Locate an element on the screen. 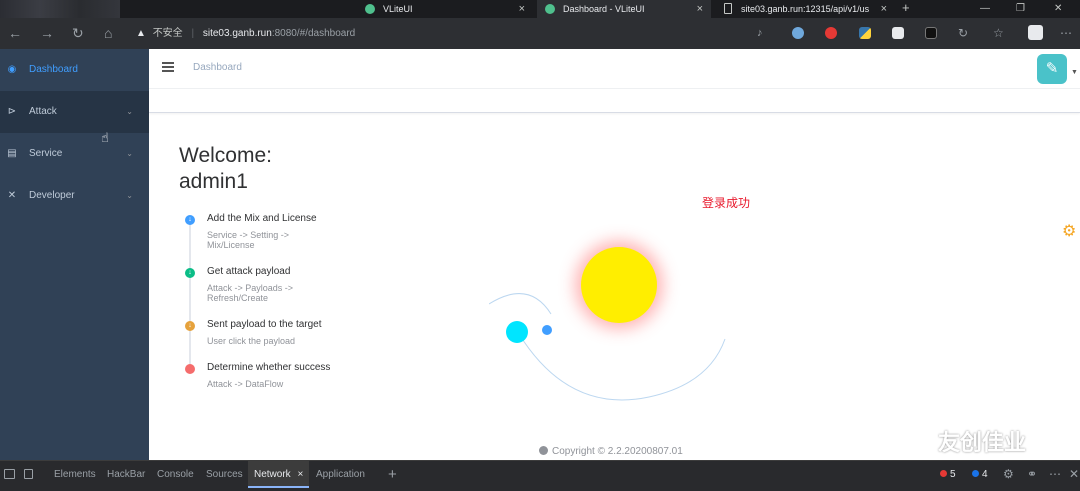  reload-icon: ↻ is located at coordinates (78, 33).